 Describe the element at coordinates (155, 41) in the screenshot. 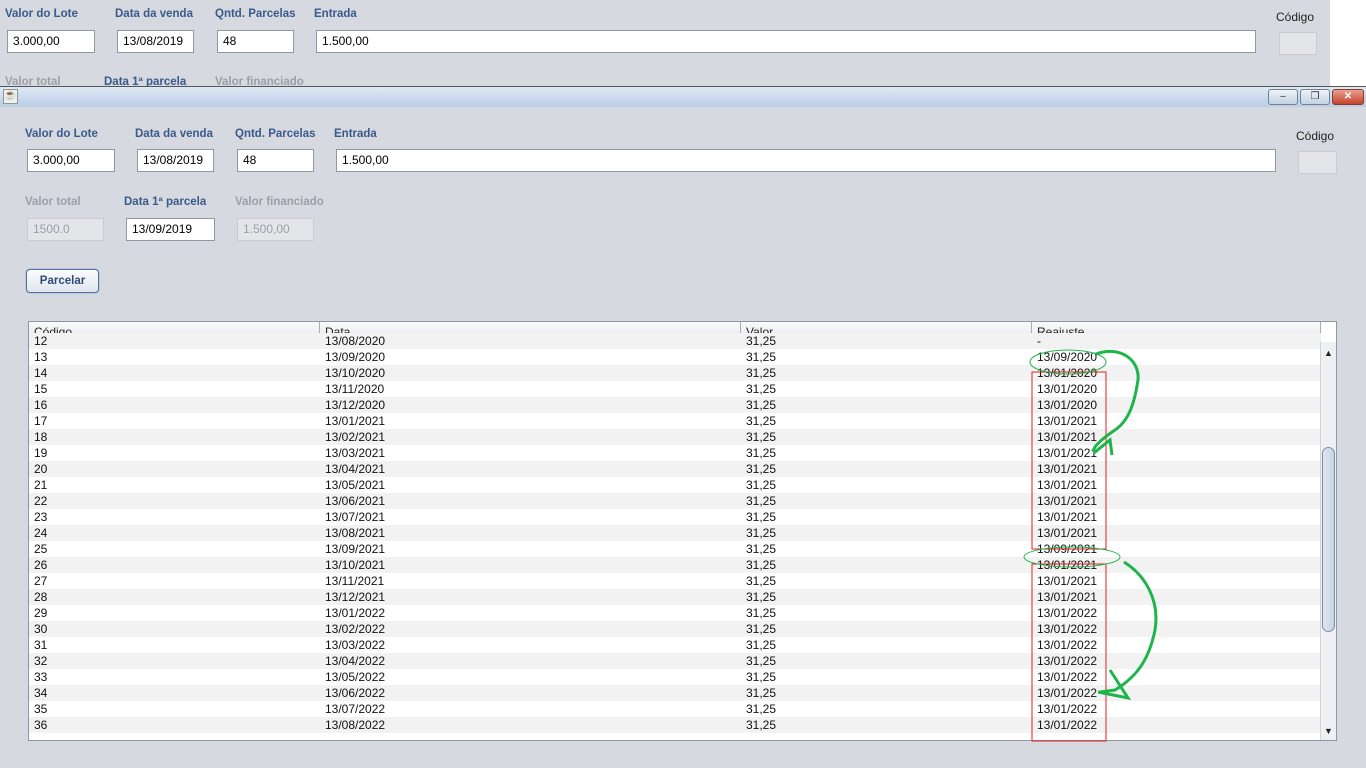

I see `bg-data-venda-input: 13/08/2019` at that location.